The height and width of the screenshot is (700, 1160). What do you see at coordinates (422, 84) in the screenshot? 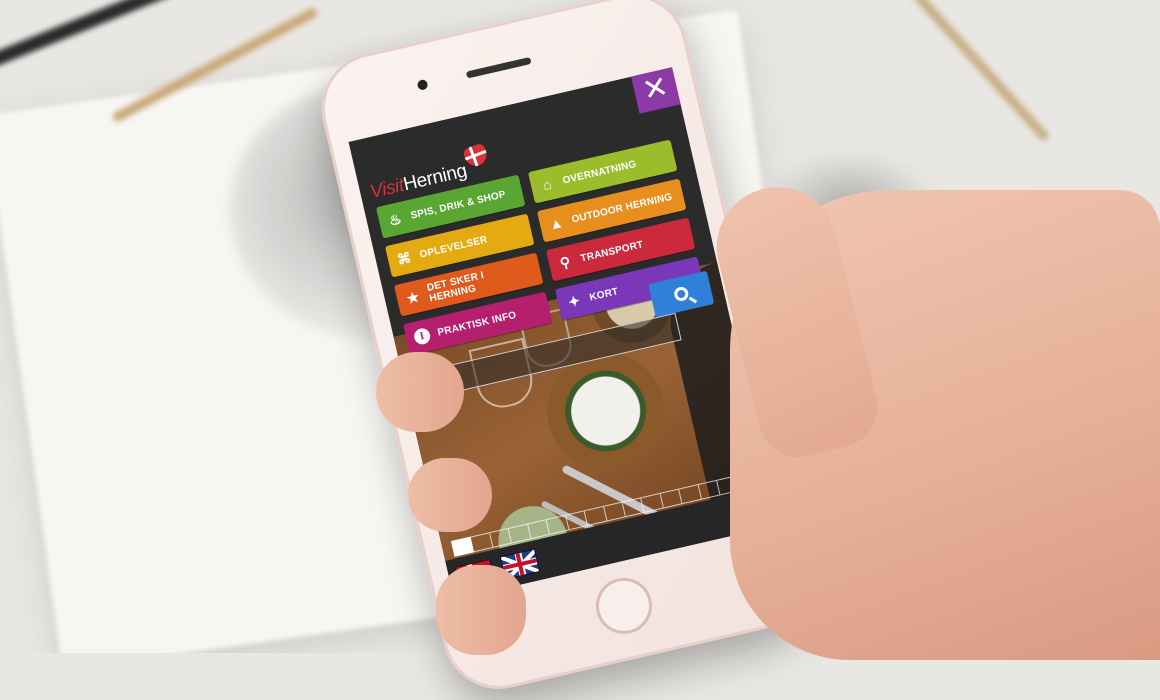
I see `front-camera` at bounding box center [422, 84].